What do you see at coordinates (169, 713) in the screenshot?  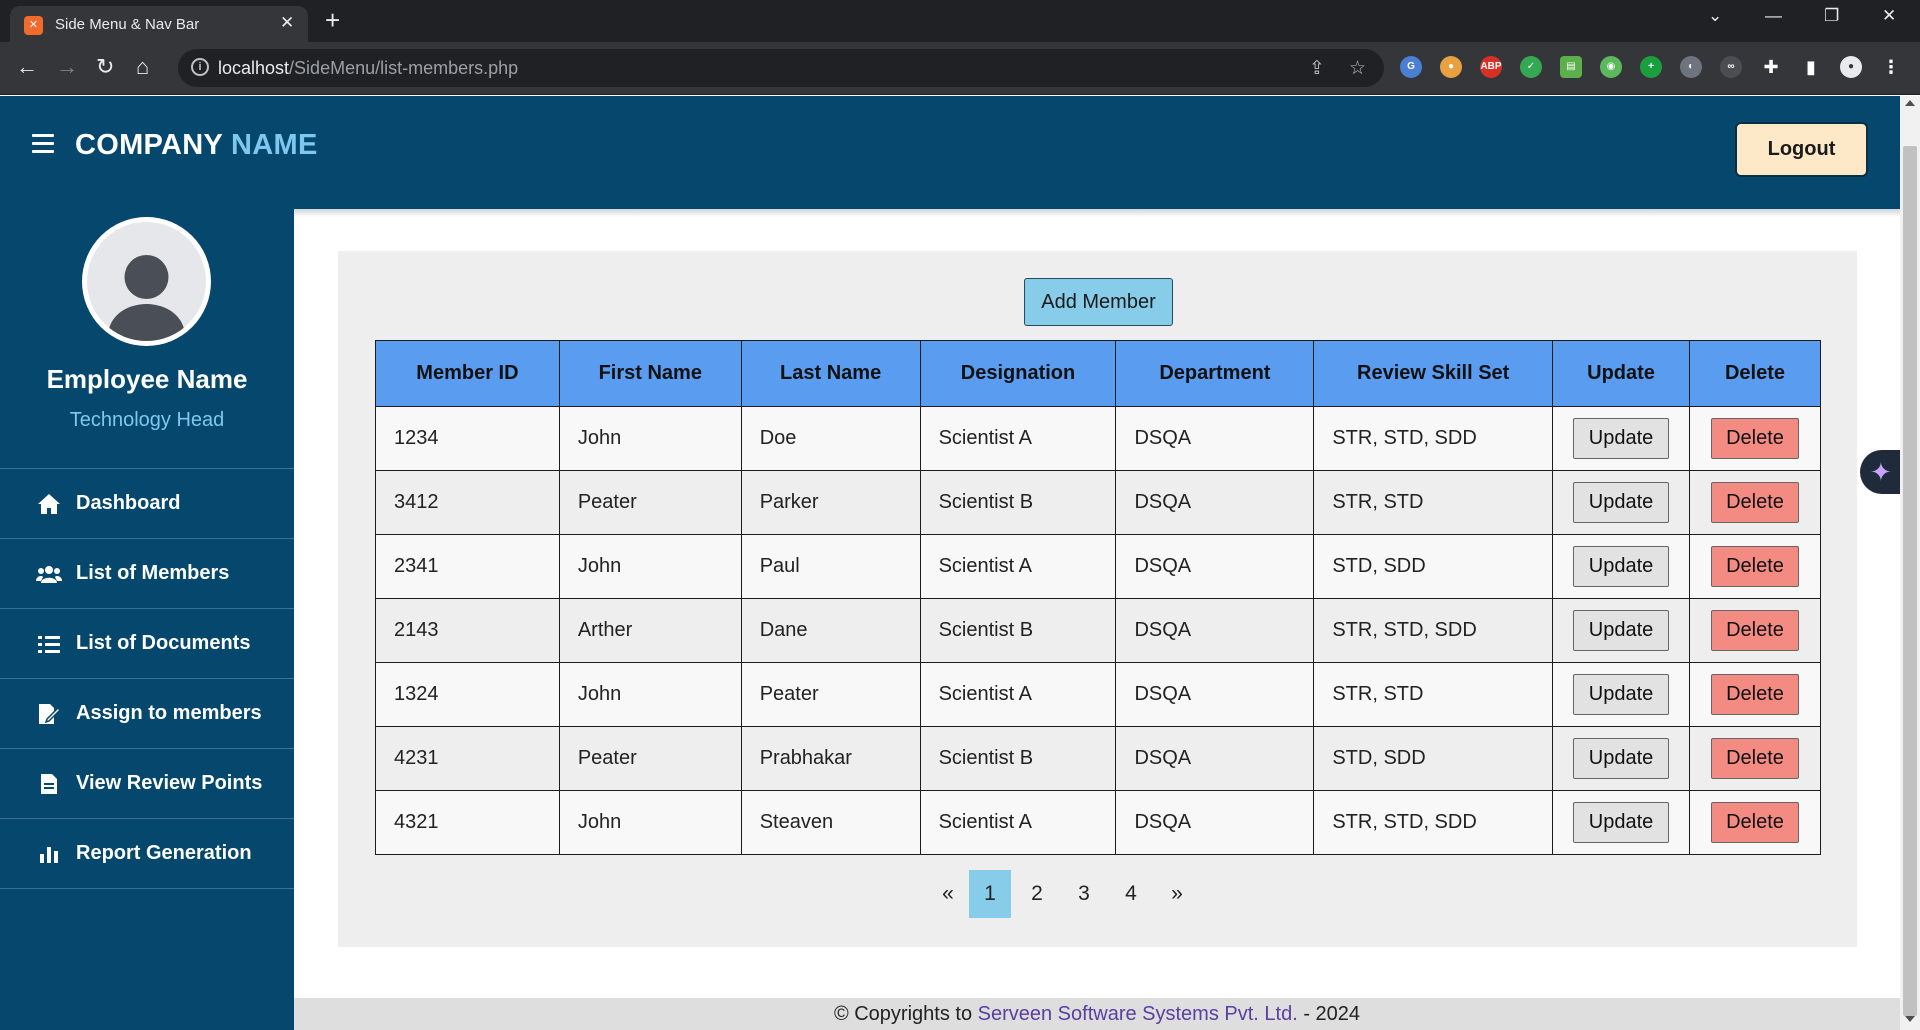 I see `sidebar-item-label: Assign to members` at bounding box center [169, 713].